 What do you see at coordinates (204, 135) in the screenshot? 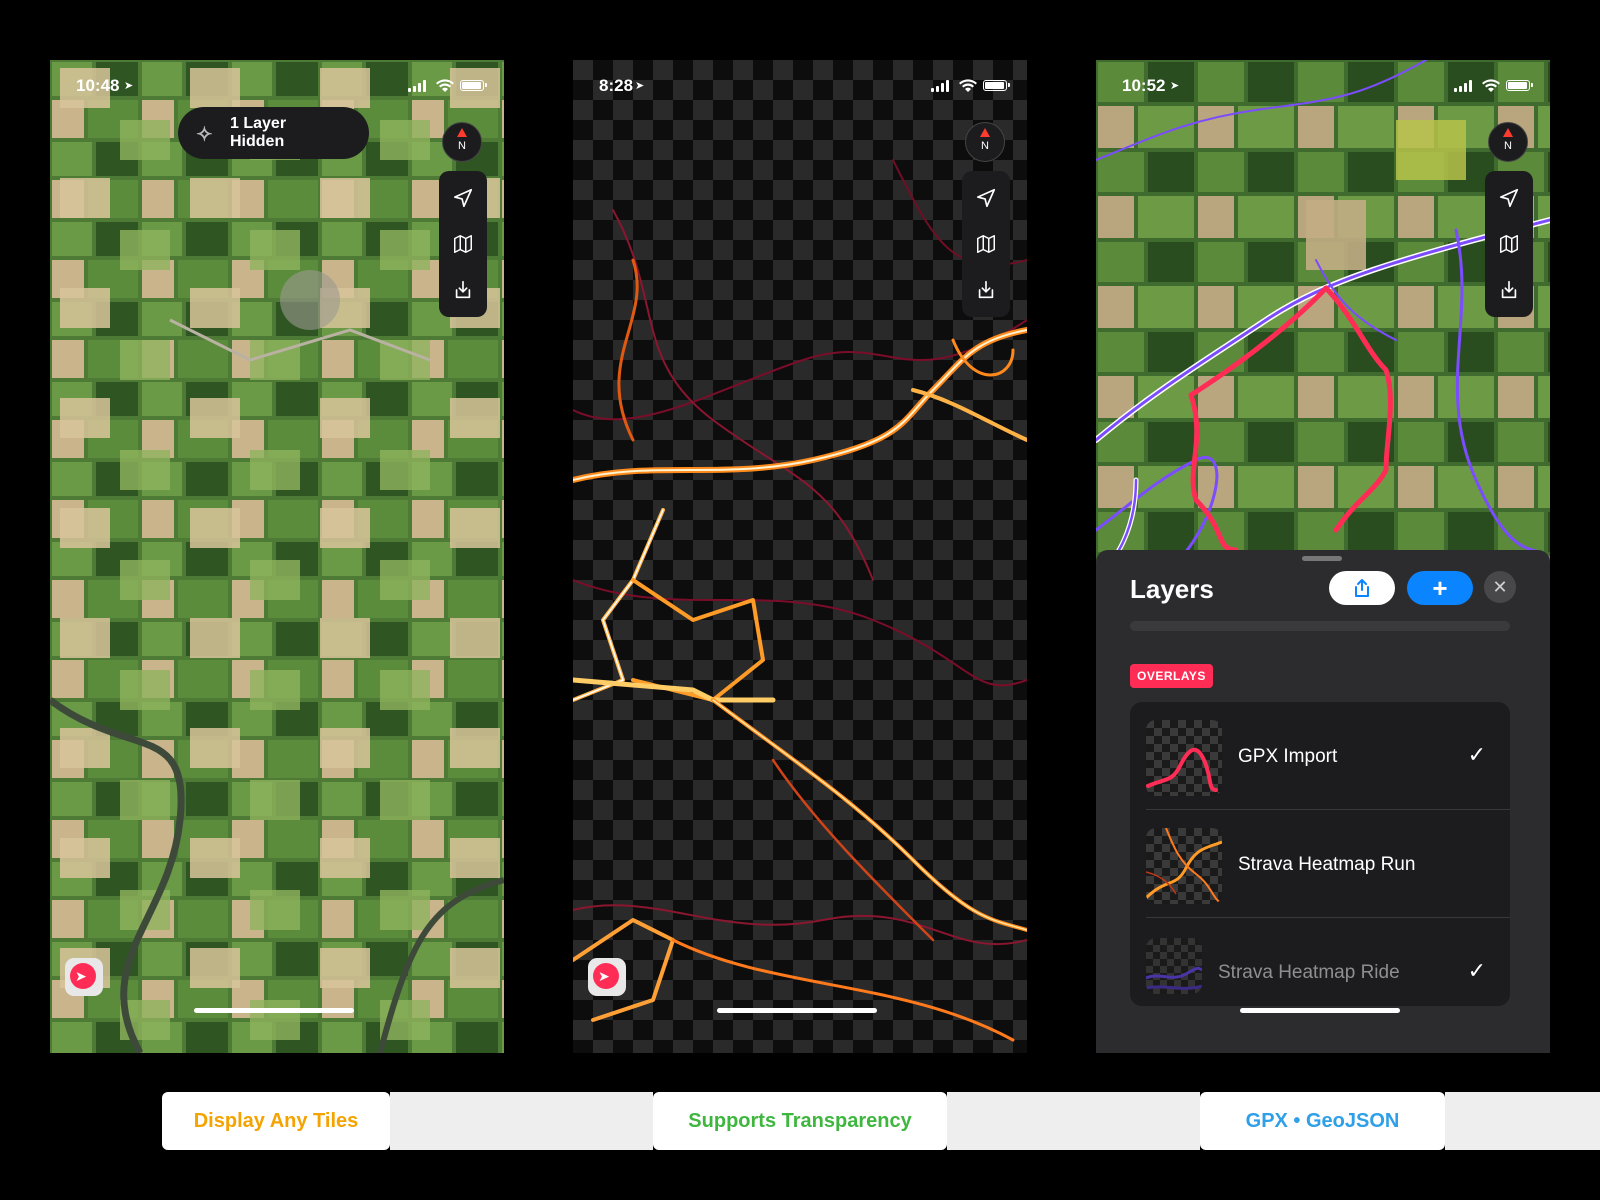
I see `sparkle-icon: ✧` at bounding box center [204, 135].